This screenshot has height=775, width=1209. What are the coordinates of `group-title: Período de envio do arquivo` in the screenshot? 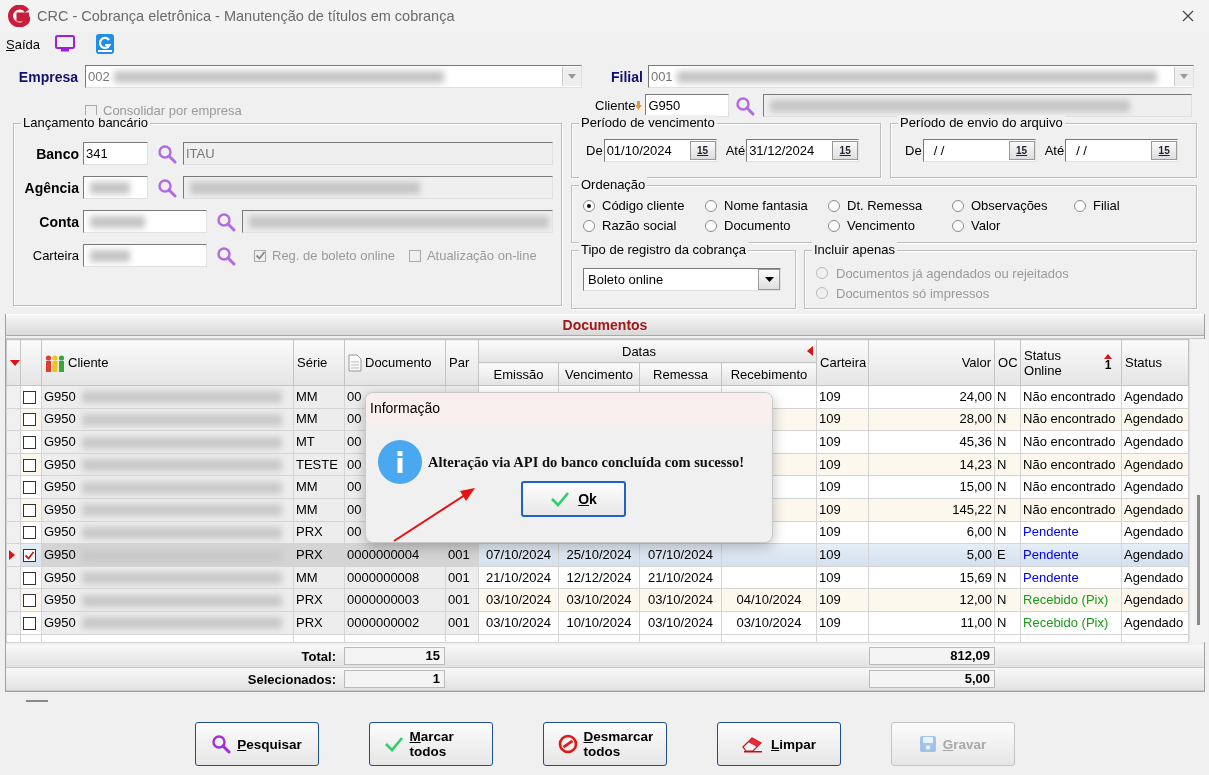 It's located at (981, 123).